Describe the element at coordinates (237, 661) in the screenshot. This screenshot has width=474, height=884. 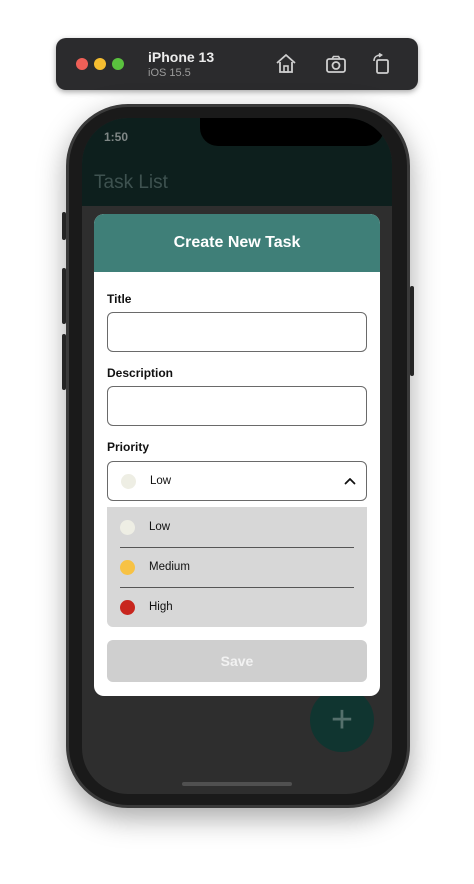
I see `save-button: Save` at that location.